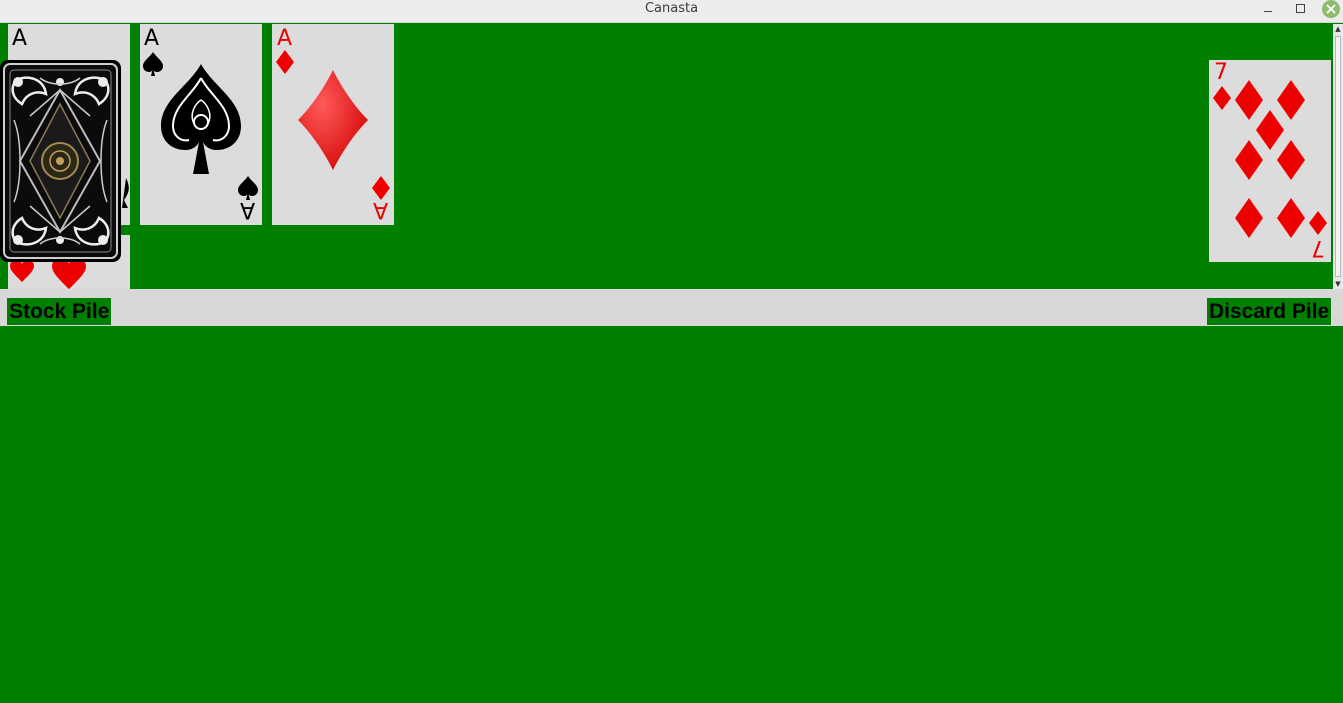 The height and width of the screenshot is (703, 1343). I want to click on minimize-icon, so click(1268, 8).